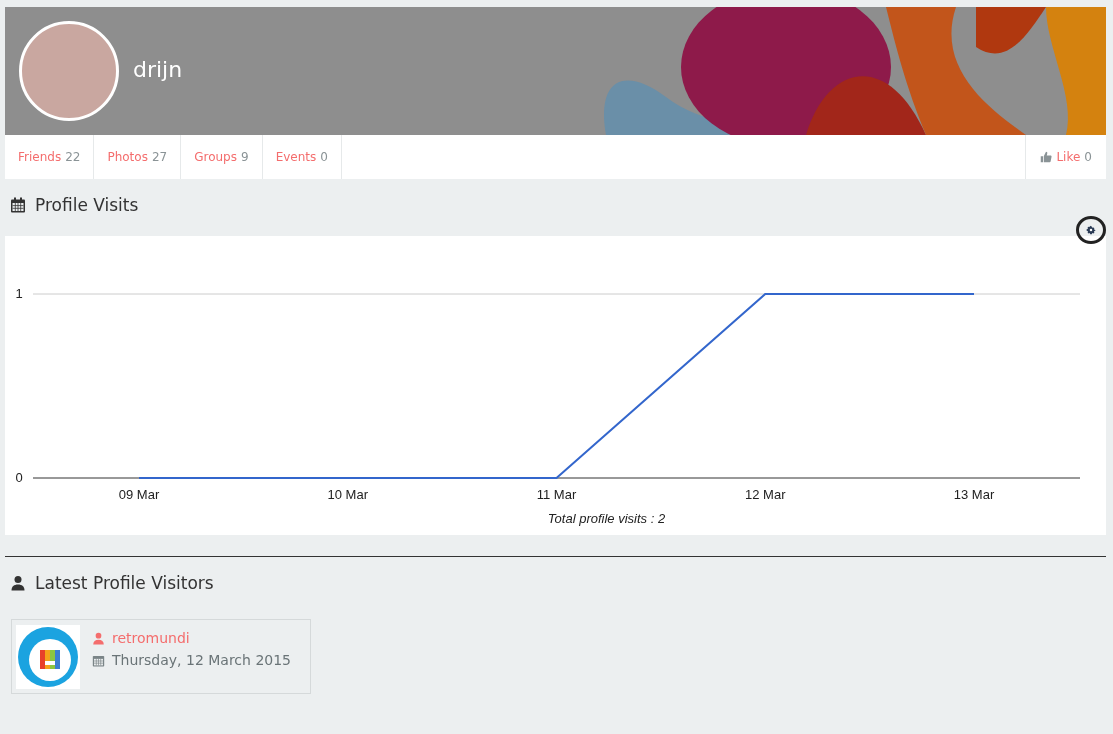 The height and width of the screenshot is (734, 1113). What do you see at coordinates (48, 657) in the screenshot?
I see `visitor-avatar` at bounding box center [48, 657].